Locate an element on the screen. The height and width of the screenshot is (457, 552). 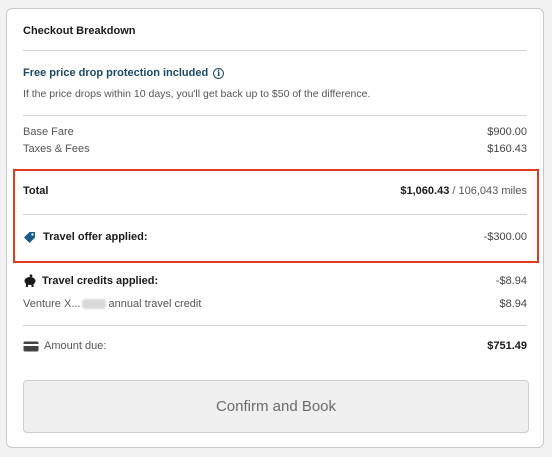
total-amount-group: $1,060.43 / 106,043 miles is located at coordinates (463, 191).